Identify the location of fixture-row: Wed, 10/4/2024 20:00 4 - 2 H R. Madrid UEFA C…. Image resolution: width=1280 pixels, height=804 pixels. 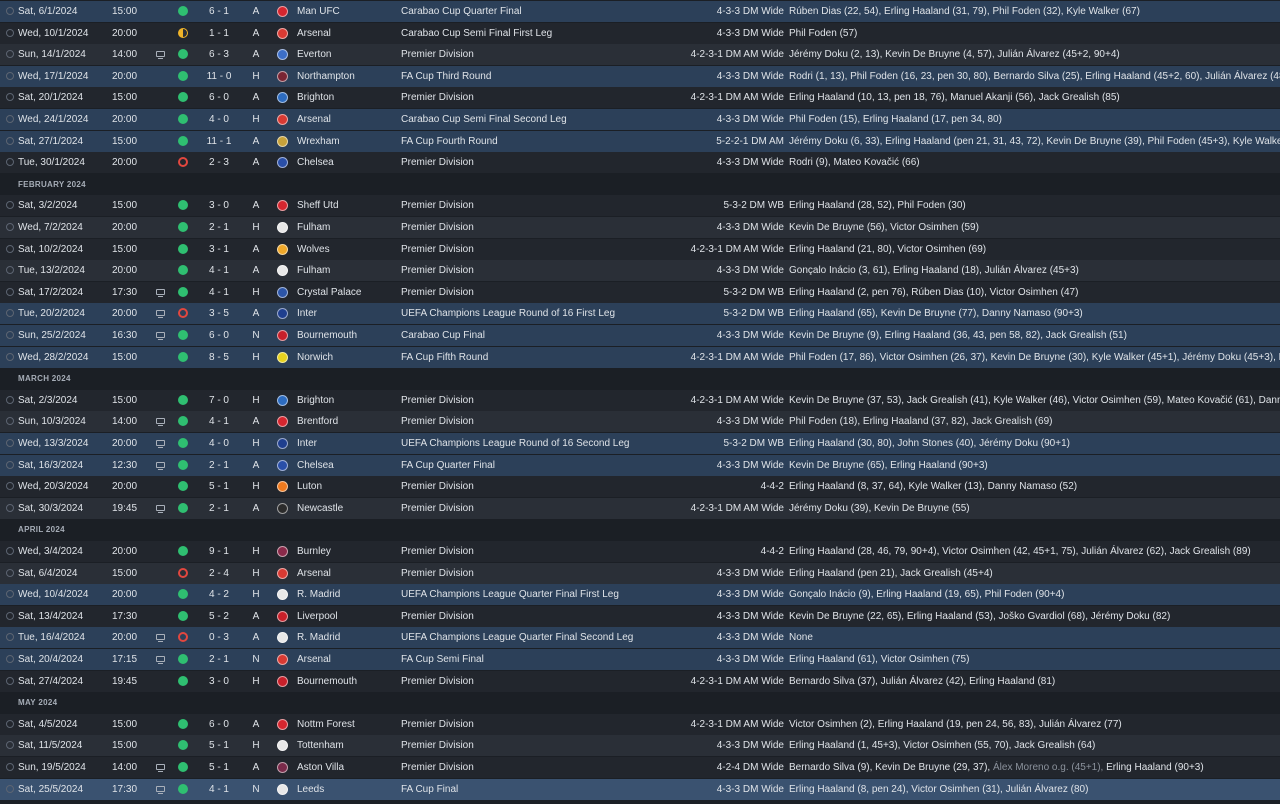
(640, 594).